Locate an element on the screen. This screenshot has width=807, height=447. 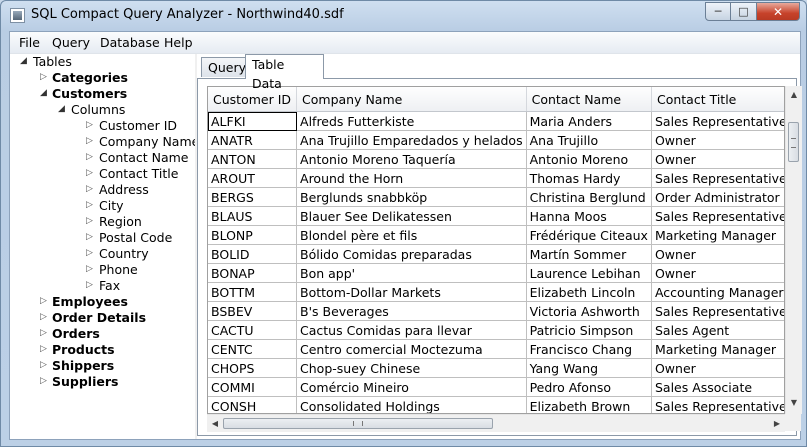
table-cell: BOTTM is located at coordinates (253, 292).